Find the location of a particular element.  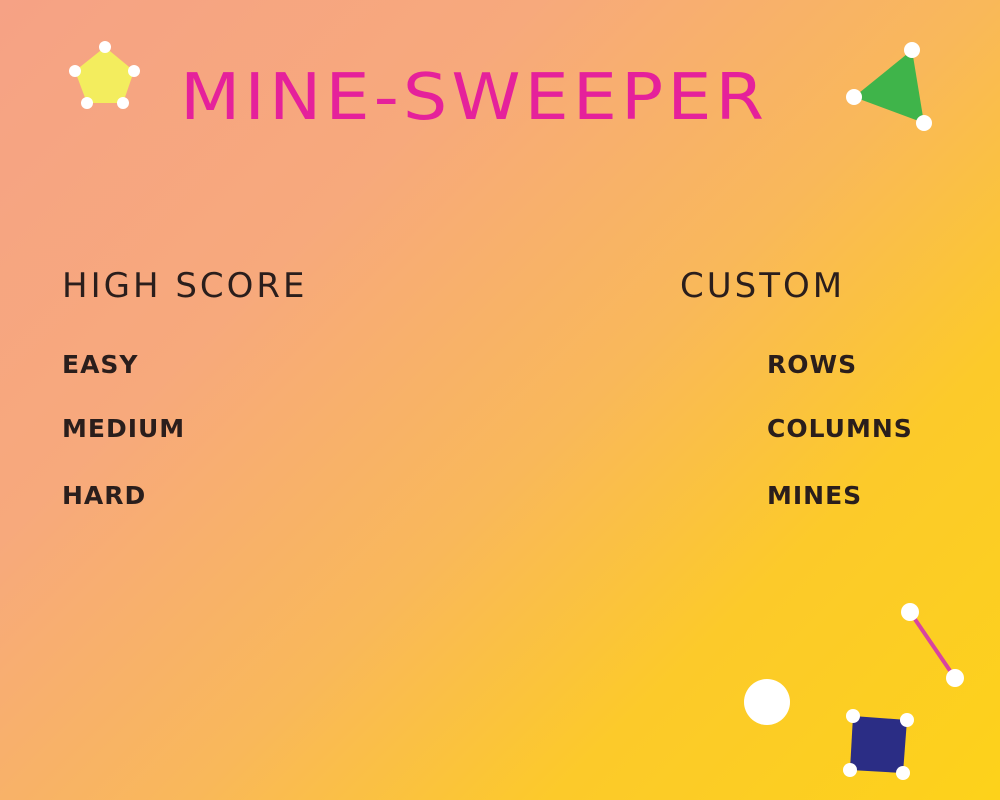

segment-icon is located at coordinates (932, 645).